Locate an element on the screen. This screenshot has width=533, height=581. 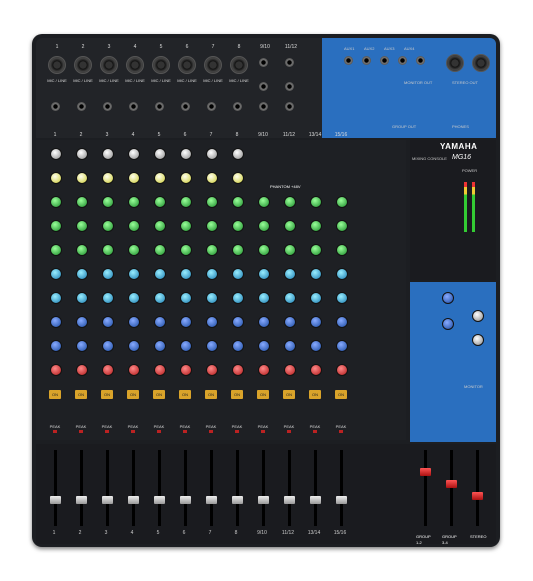
stereo-out-xlr-left is located at coordinates (455, 63).